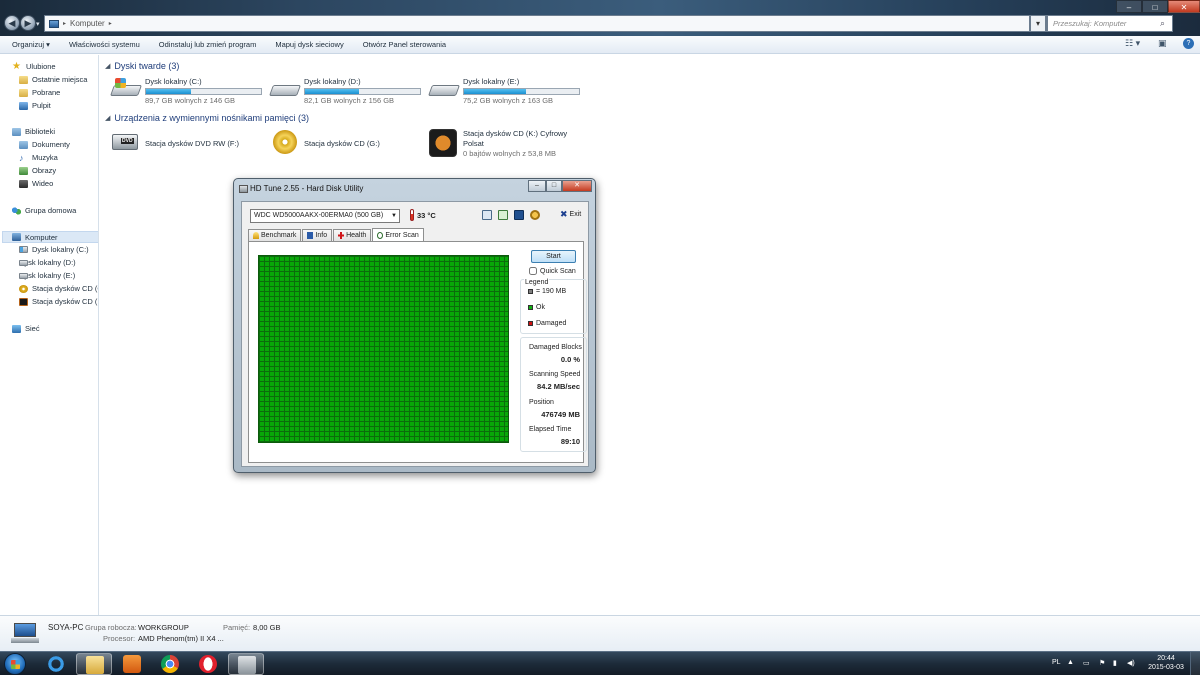 Image resolution: width=1200 pixels, height=675 pixels. I want to click on nav-drive-d: Dysk lokalny (D:), so click(47, 262).